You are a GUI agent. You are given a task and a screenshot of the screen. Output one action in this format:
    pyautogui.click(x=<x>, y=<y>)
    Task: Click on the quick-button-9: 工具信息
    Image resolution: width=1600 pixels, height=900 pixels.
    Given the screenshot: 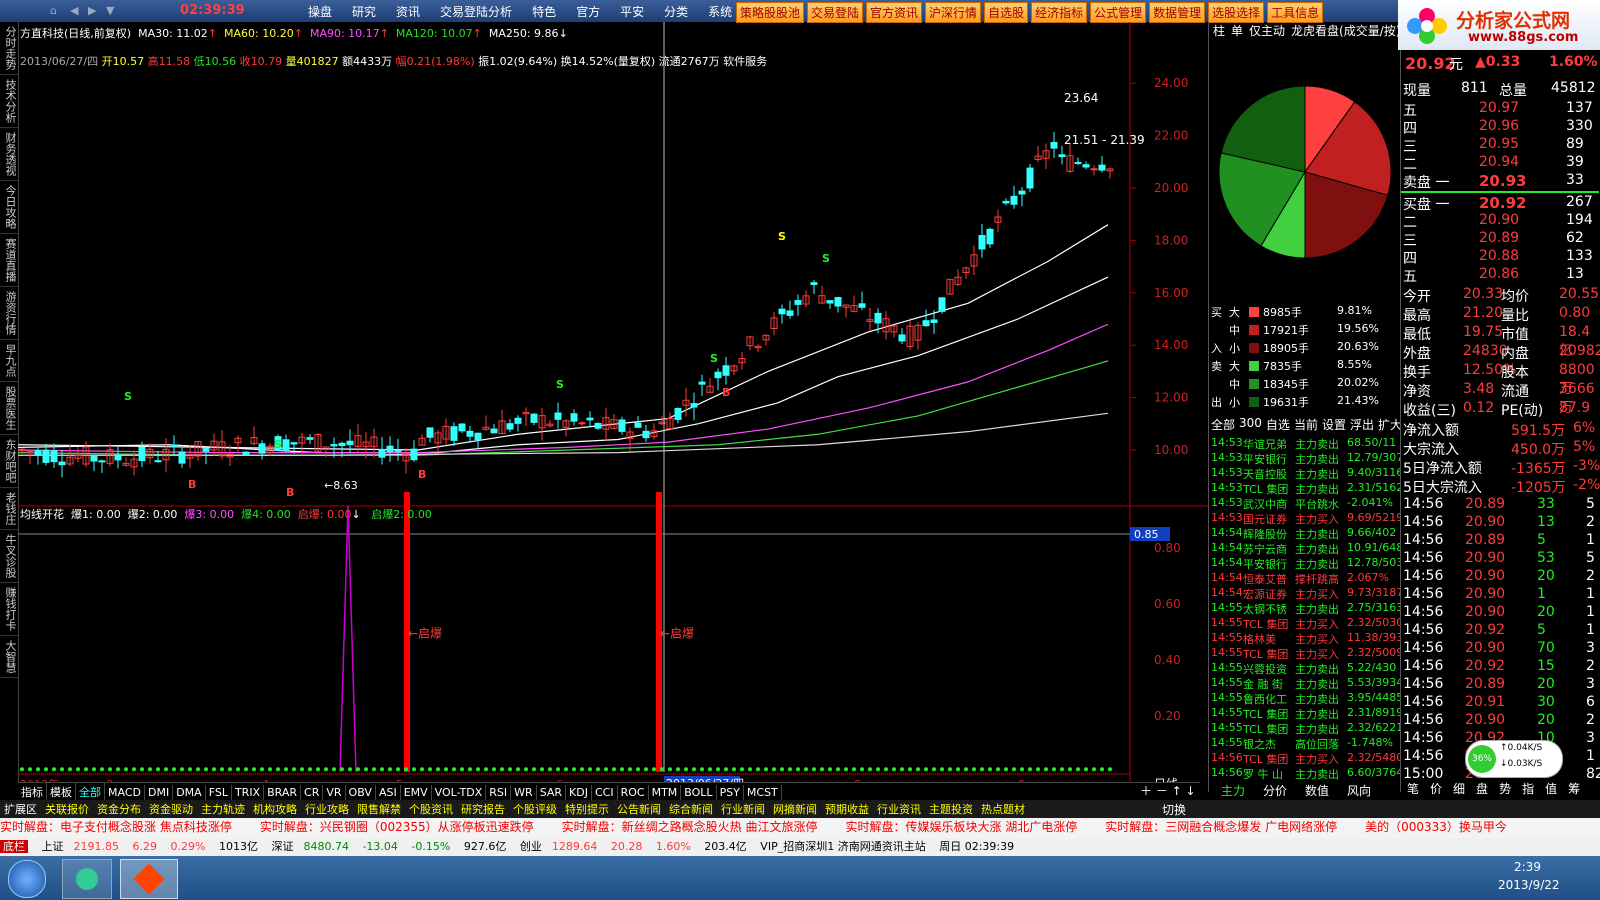 What is the action you would take?
    pyautogui.click(x=1295, y=12)
    